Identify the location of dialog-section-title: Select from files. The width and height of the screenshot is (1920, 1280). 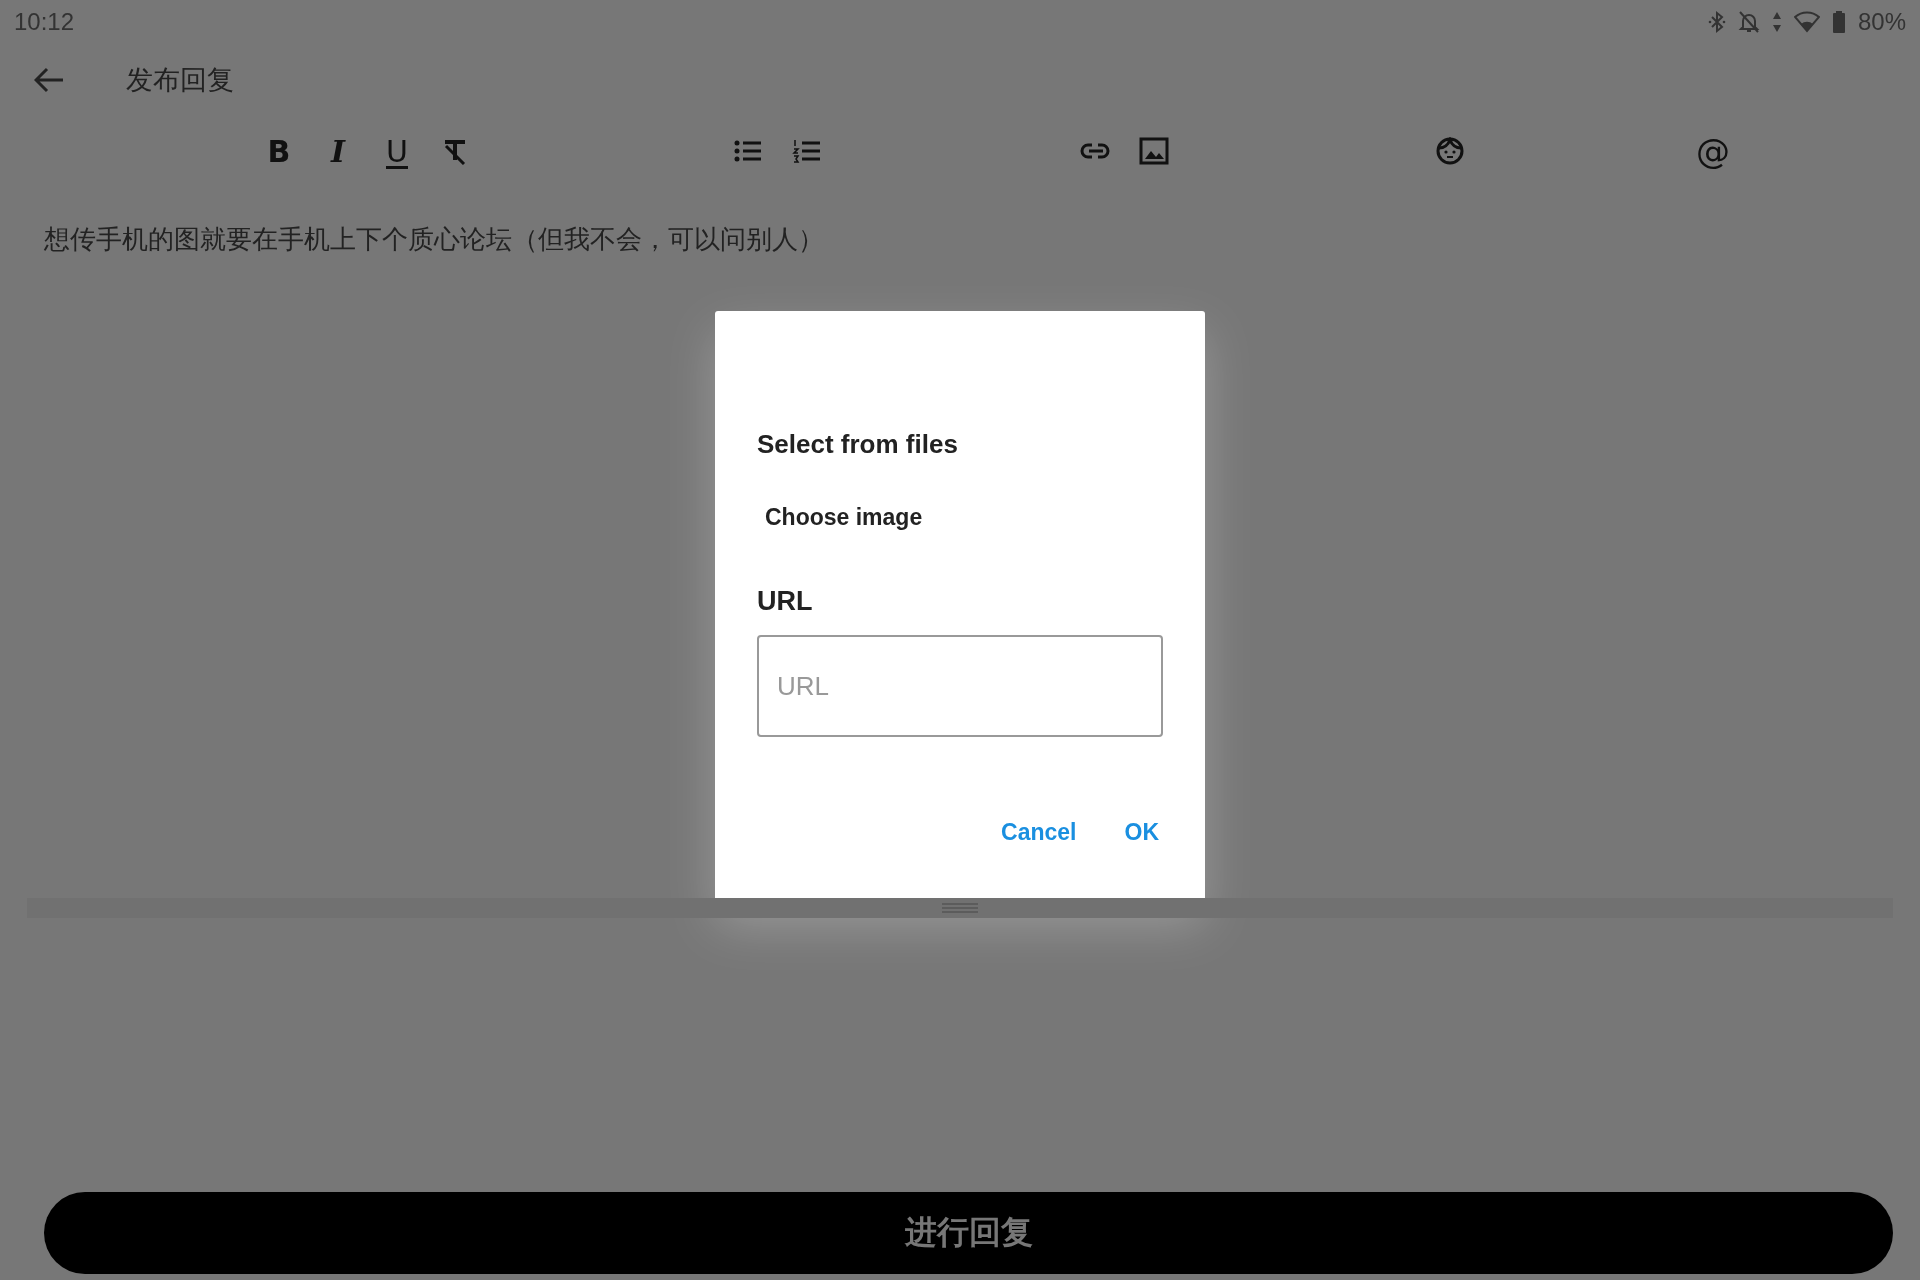
(857, 444).